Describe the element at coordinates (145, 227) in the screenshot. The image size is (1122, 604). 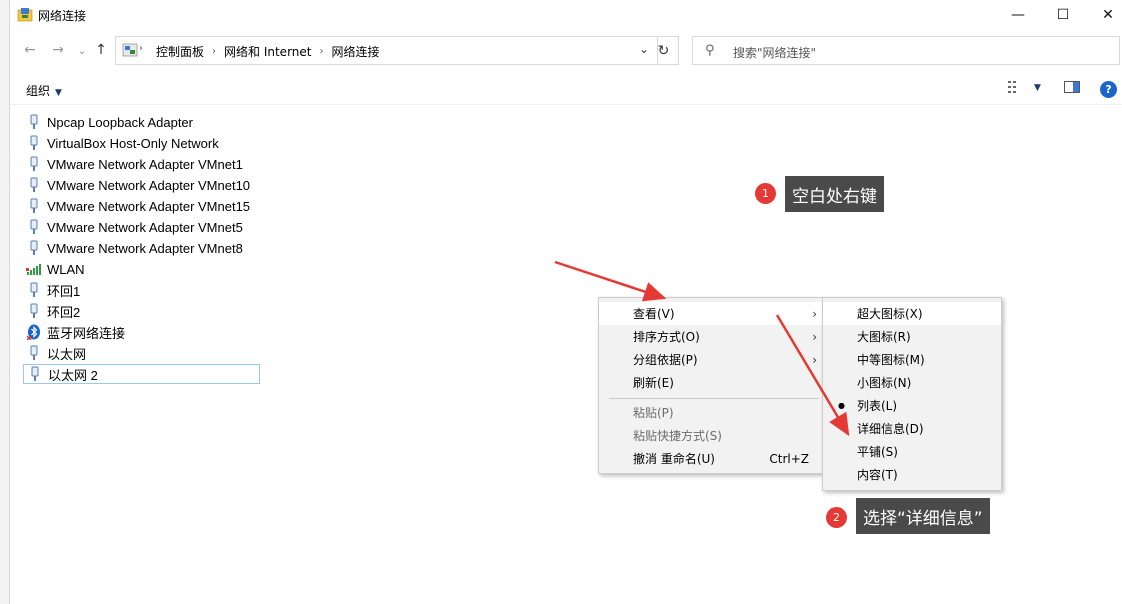
I see `adapter-name: VMware Network Adapter VMnet5` at that location.